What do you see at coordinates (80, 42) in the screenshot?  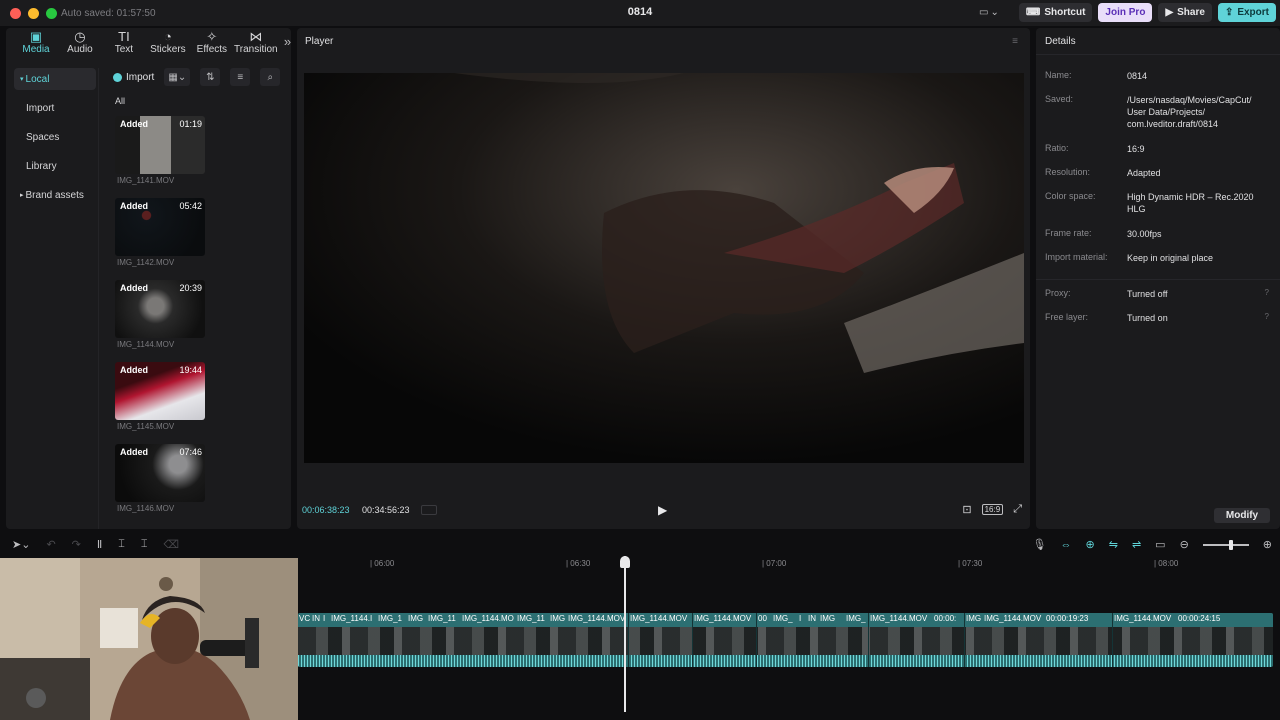 I see `tab-audio: ◷ Audio` at bounding box center [80, 42].